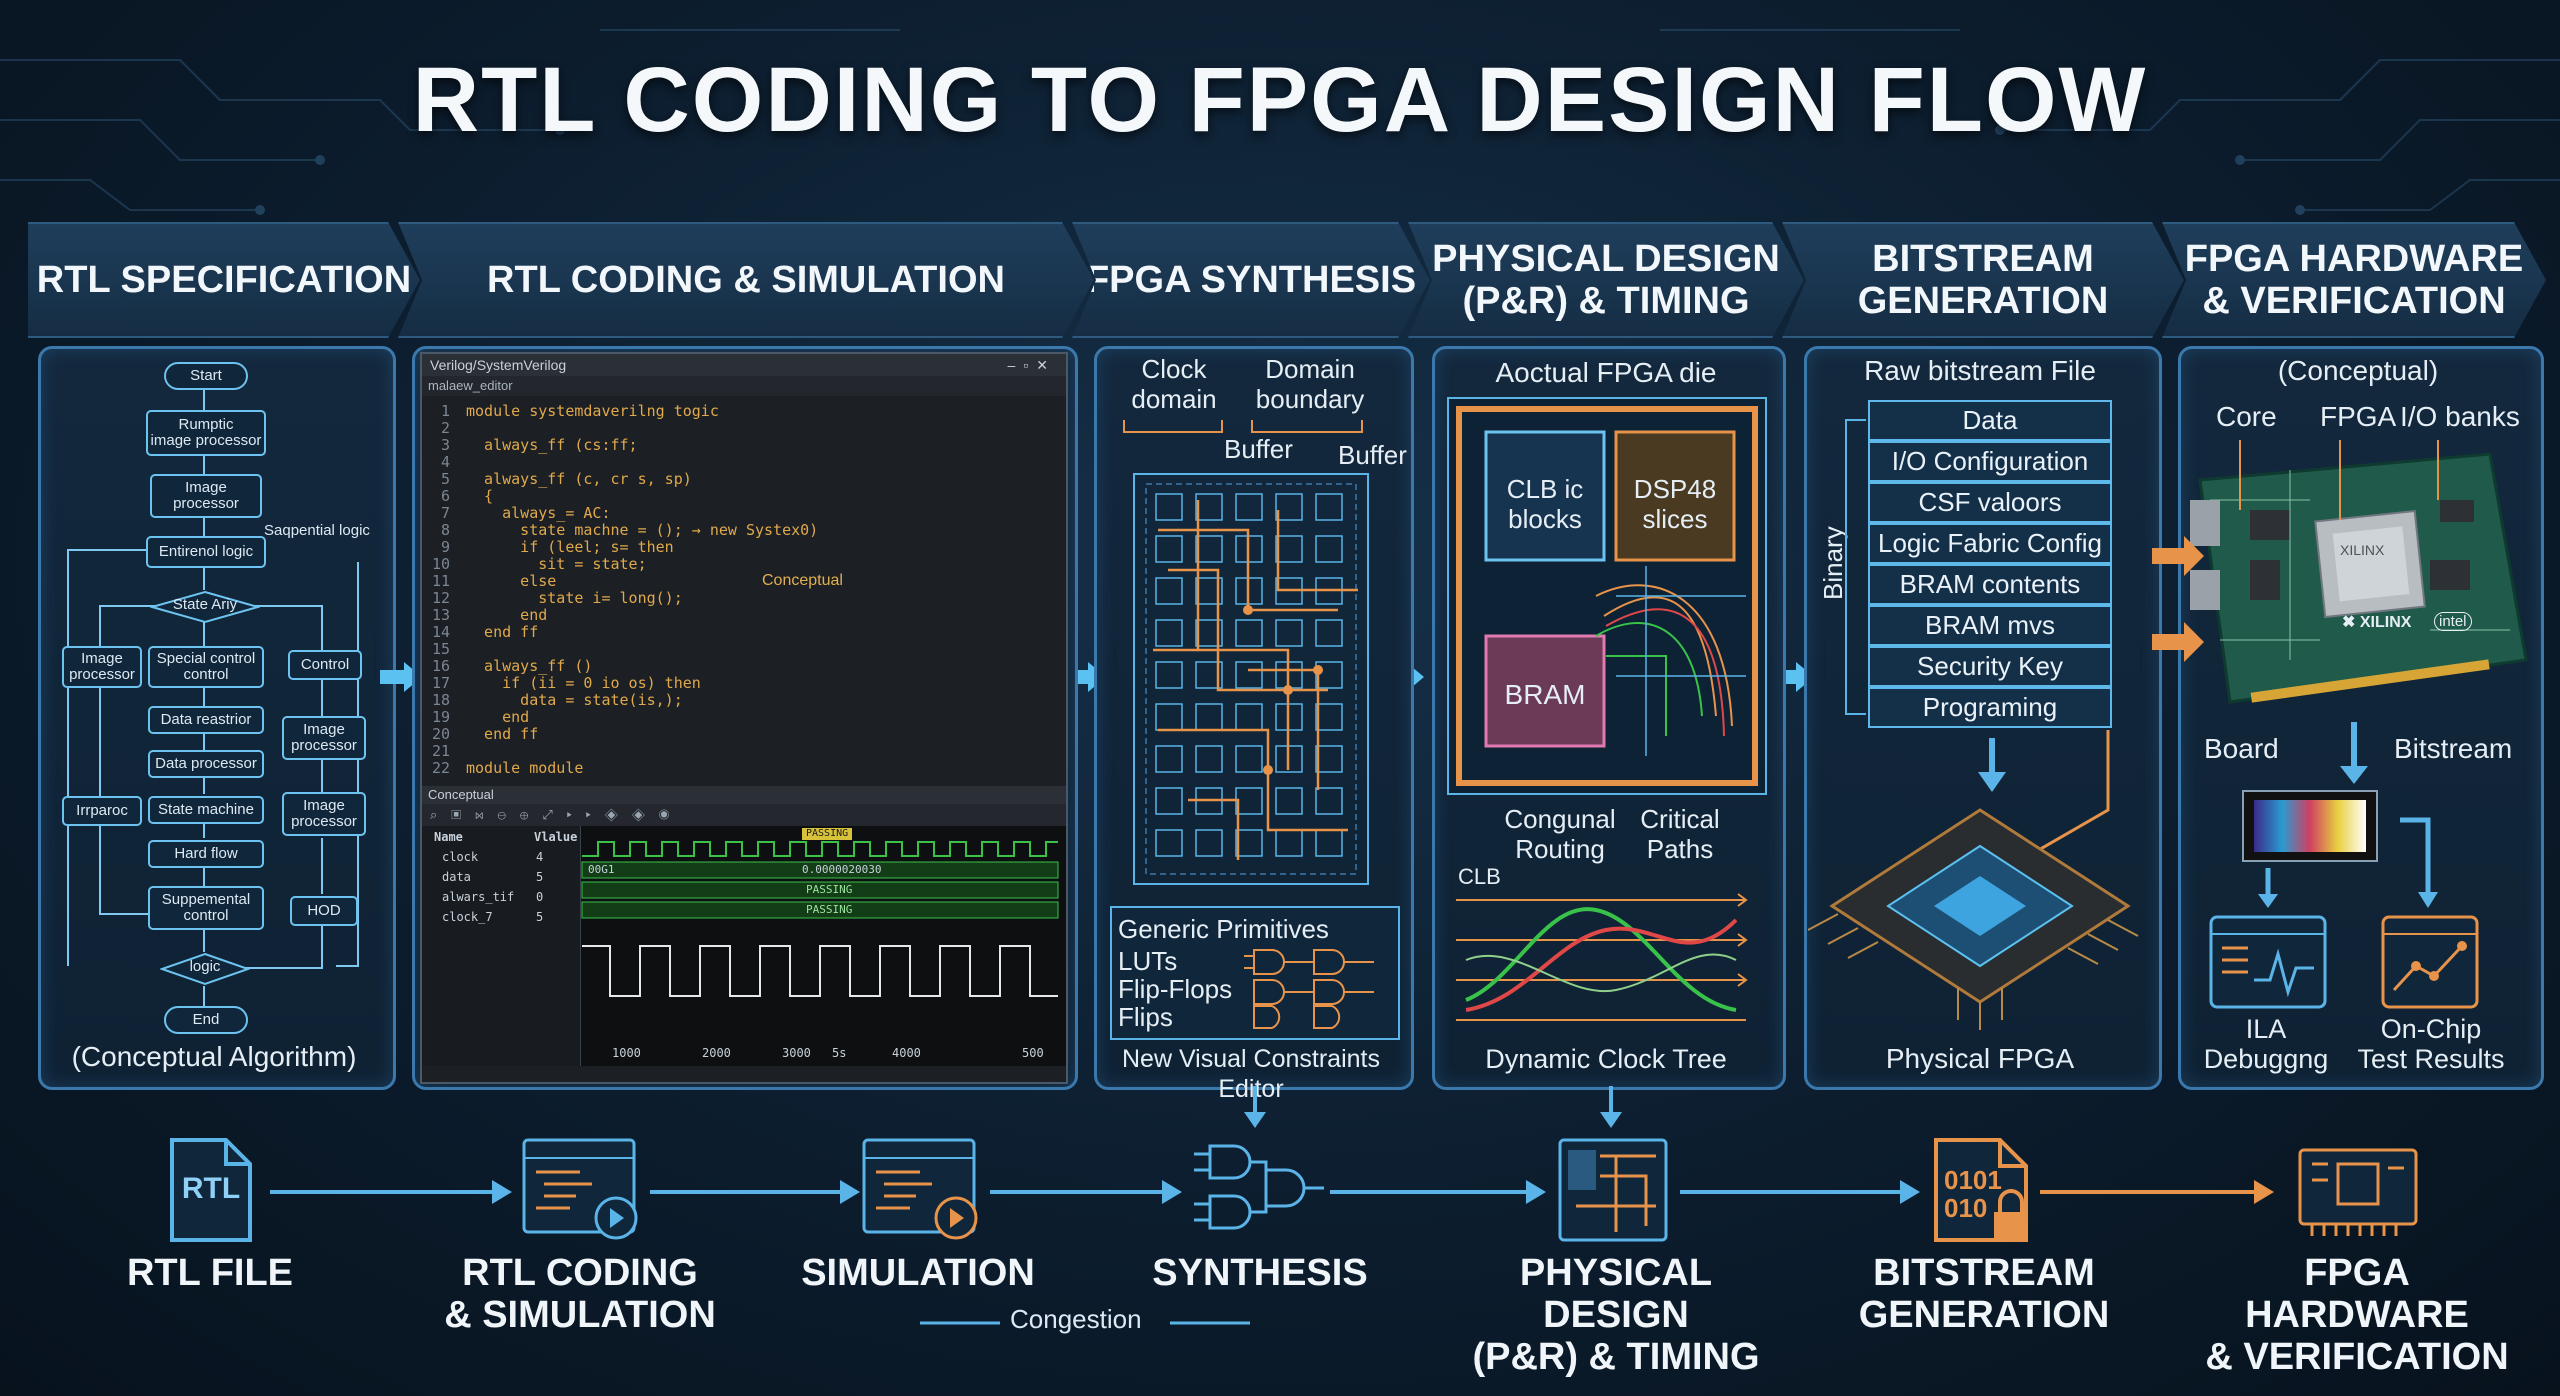 Image resolution: width=2560 pixels, height=1396 pixels. I want to click on bitstream-row-logic: Logic Fabric Config, so click(1990, 543).